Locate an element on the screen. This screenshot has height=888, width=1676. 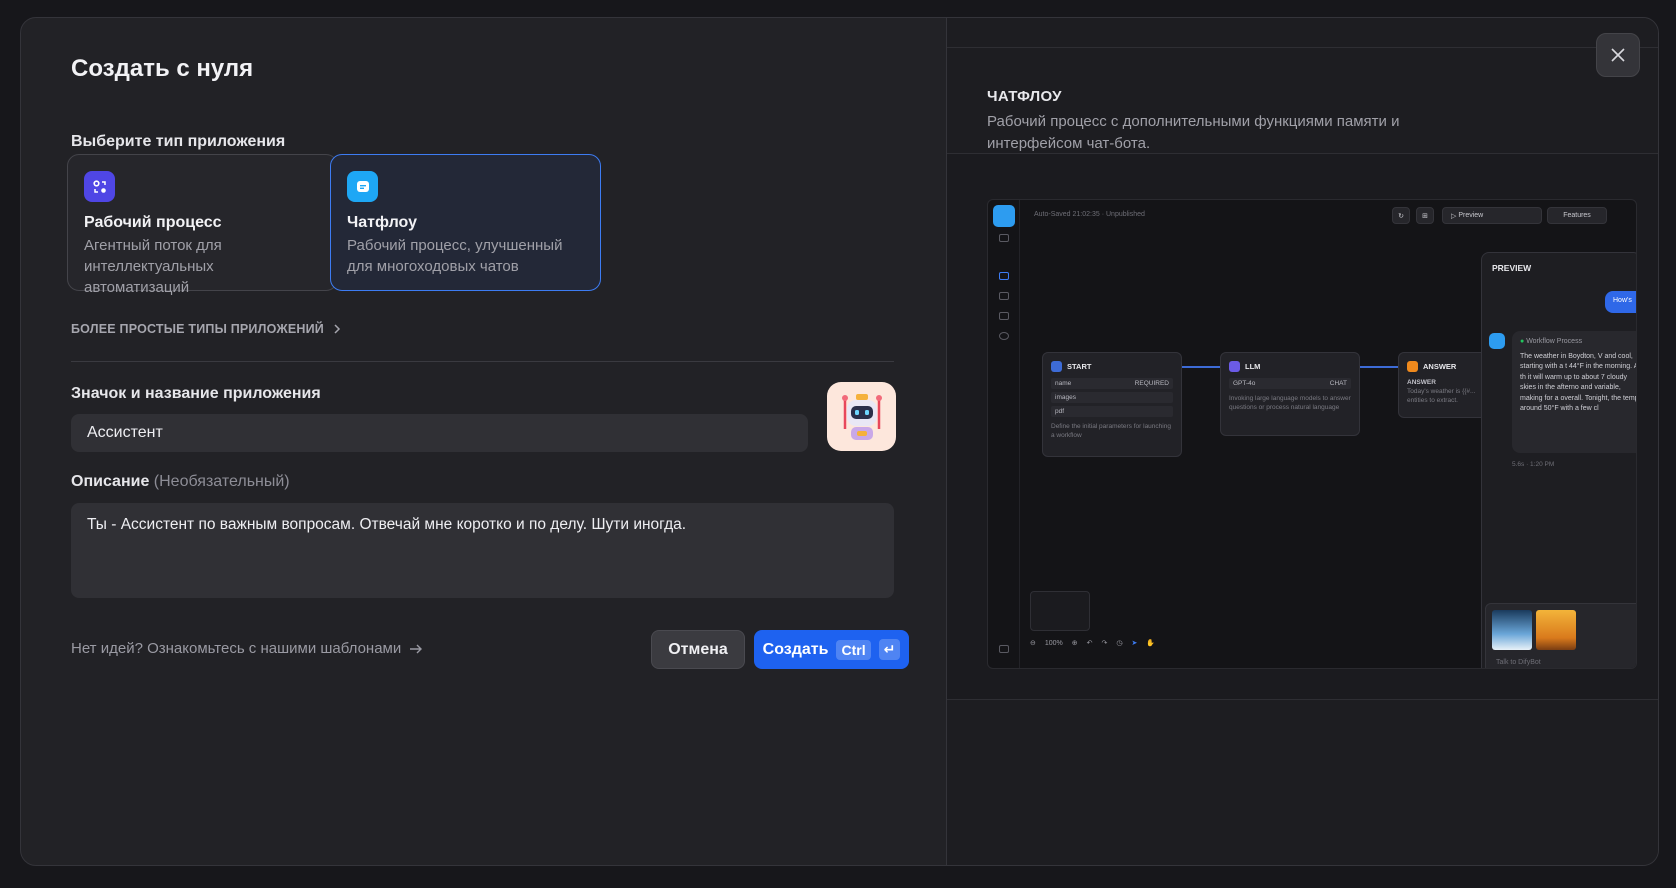
minimap is located at coordinates (1060, 611).